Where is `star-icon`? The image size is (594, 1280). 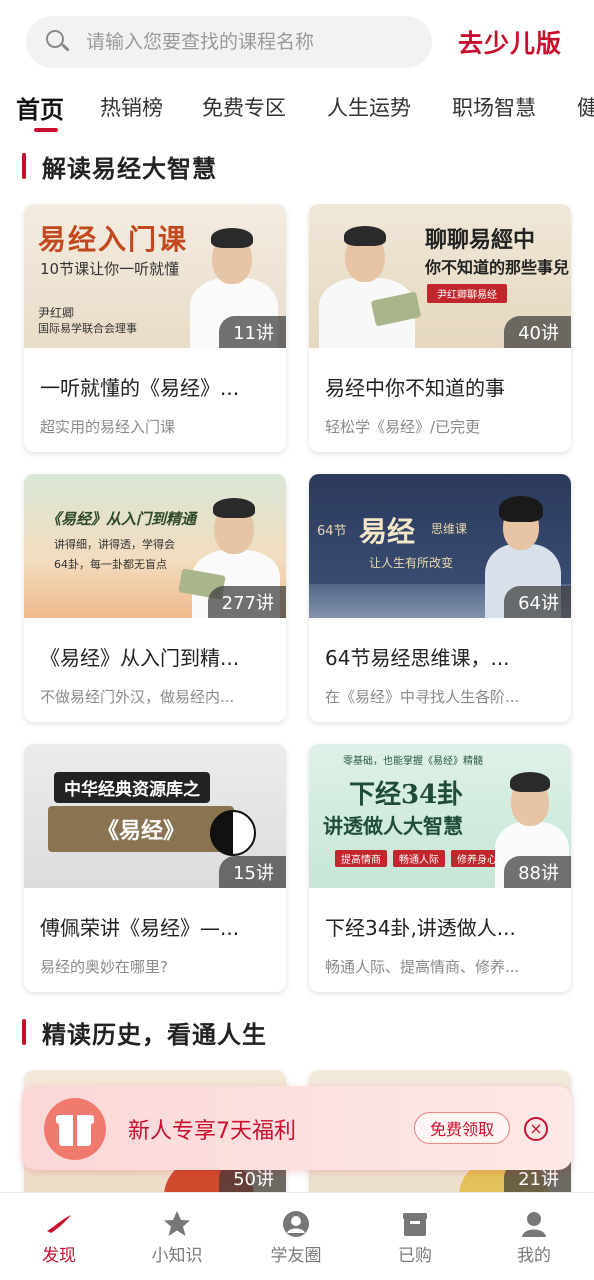
star-icon is located at coordinates (177, 1223).